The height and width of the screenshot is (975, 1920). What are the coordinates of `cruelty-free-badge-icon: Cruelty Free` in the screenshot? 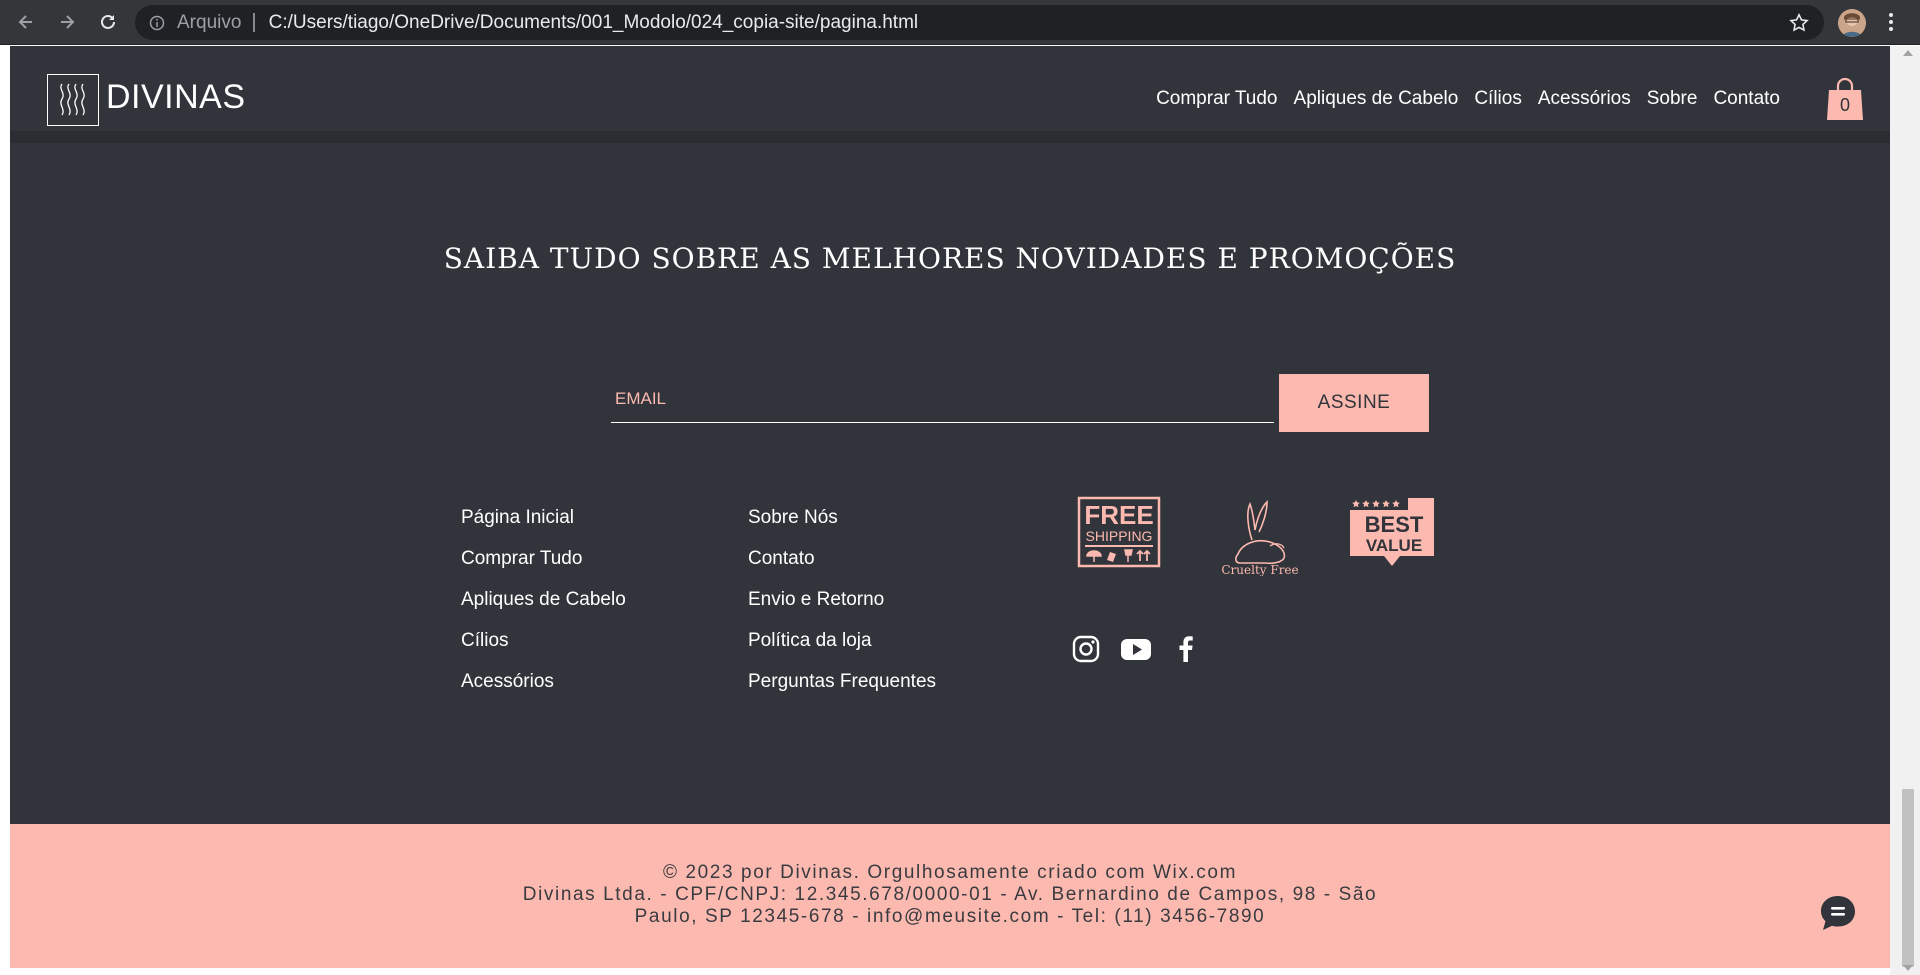 It's located at (1260, 538).